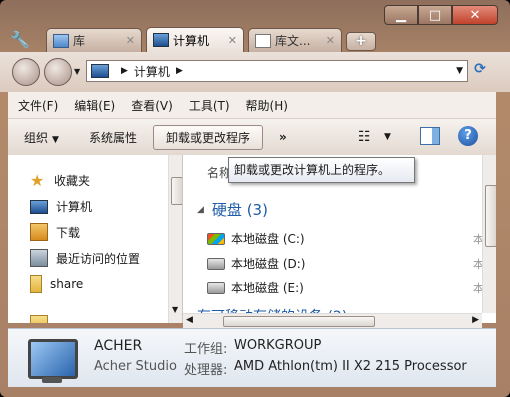  Describe the element at coordinates (299, 321) in the screenshot. I see `hscroll-thumb` at that location.